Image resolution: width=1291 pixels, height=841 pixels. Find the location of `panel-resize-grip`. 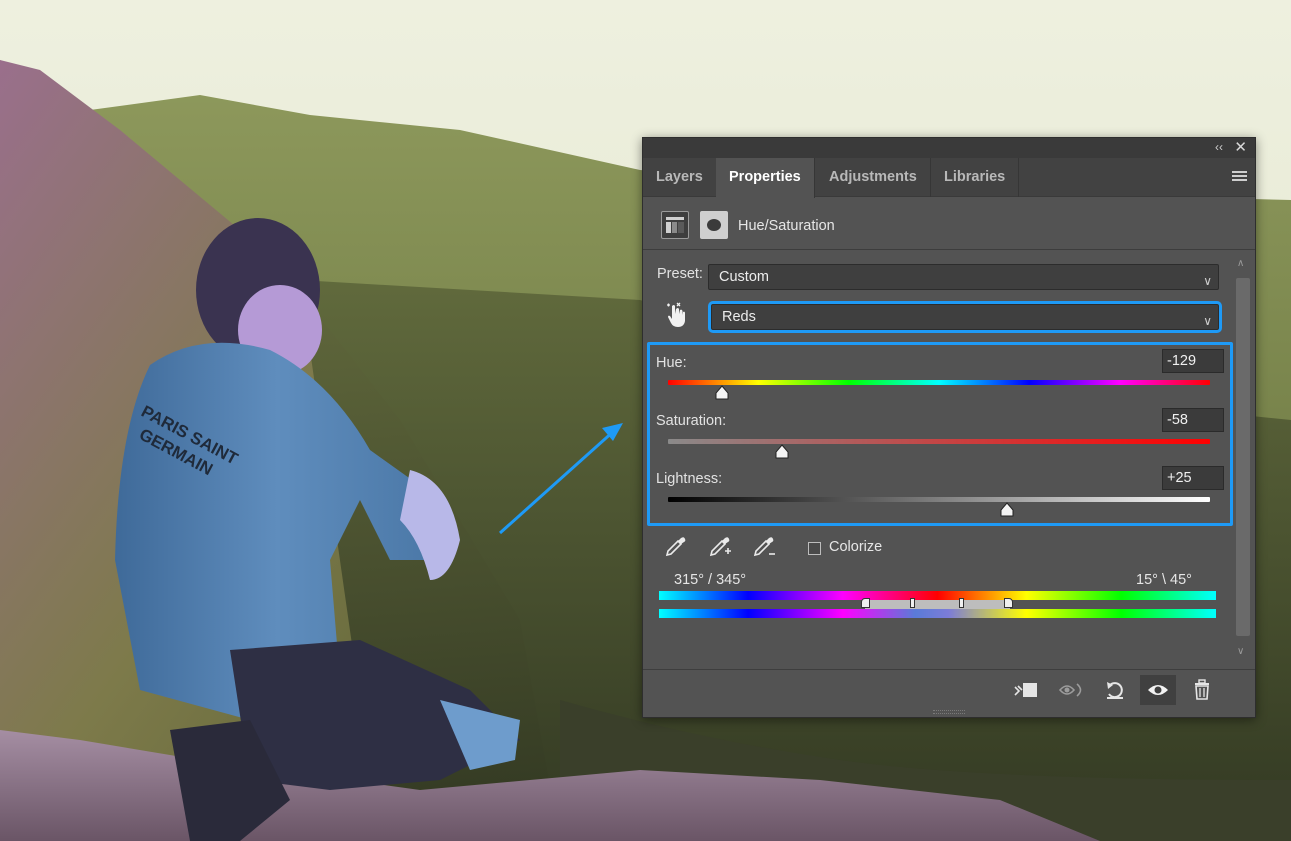

panel-resize-grip is located at coordinates (949, 712).